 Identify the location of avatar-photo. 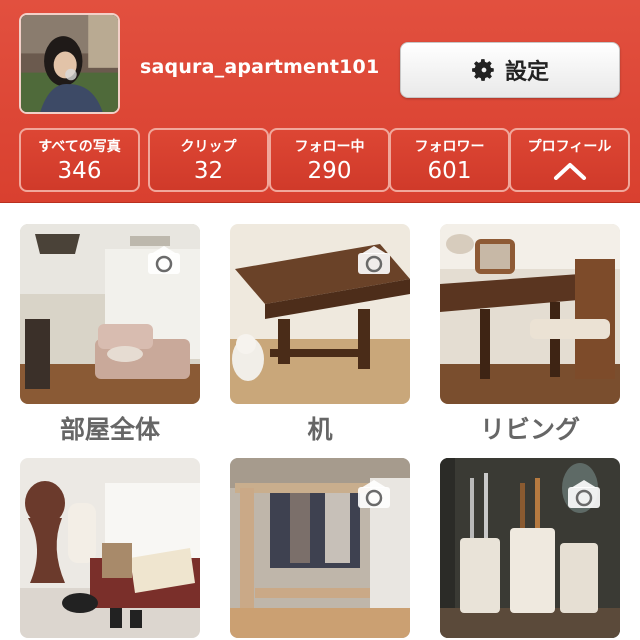
(69, 63).